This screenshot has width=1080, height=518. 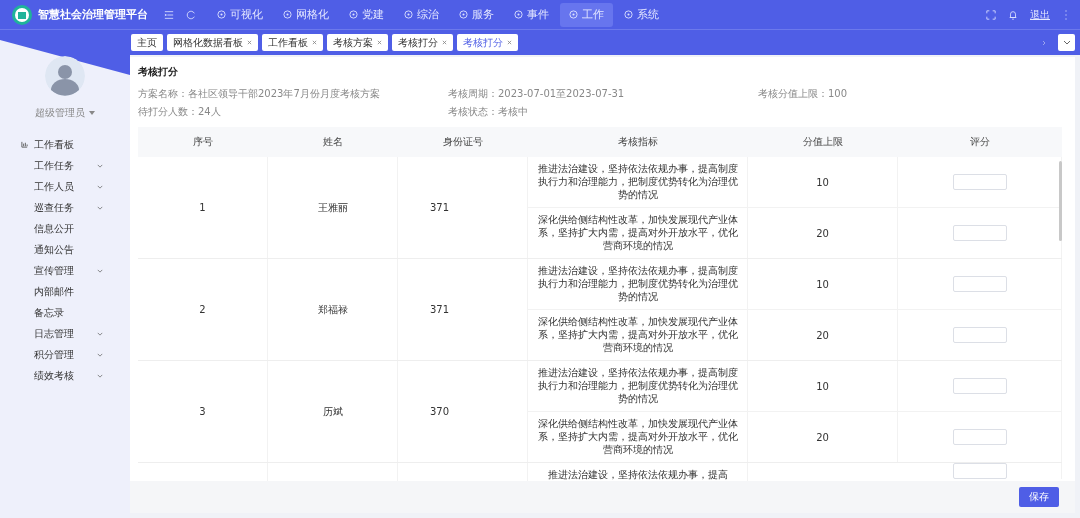 What do you see at coordinates (65, 76) in the screenshot?
I see `avatar-icon` at bounding box center [65, 76].